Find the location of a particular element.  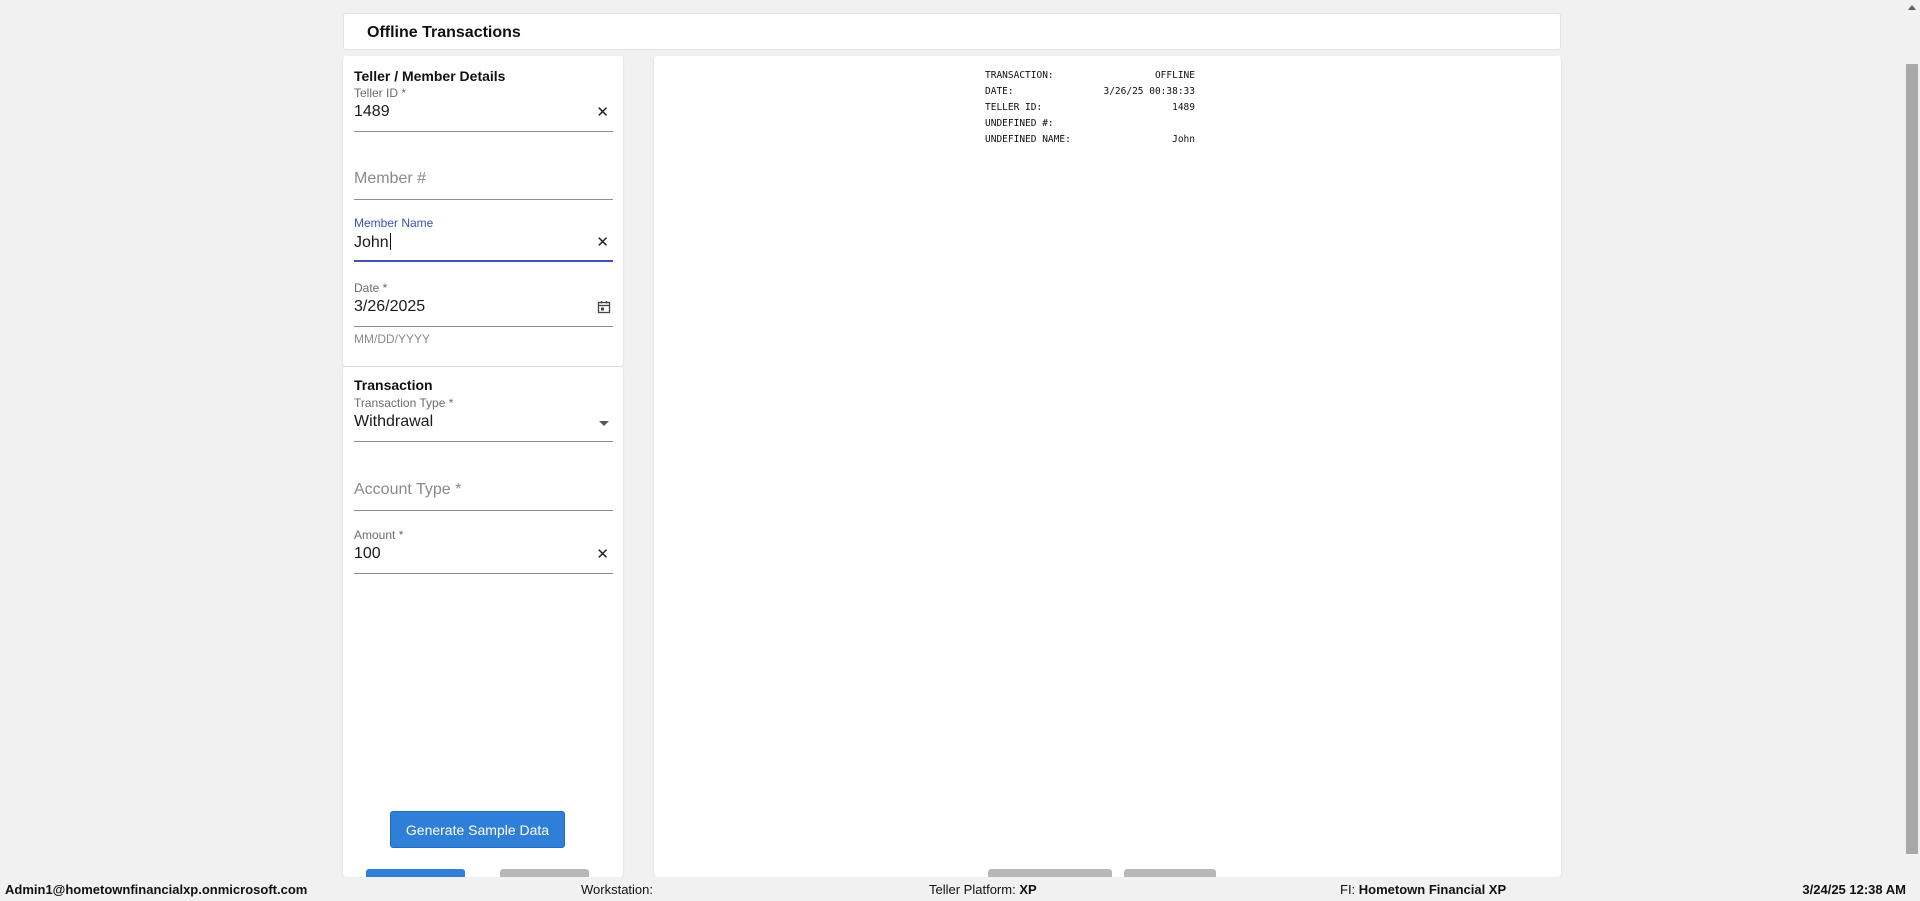

member-number-underline is located at coordinates (483, 199).